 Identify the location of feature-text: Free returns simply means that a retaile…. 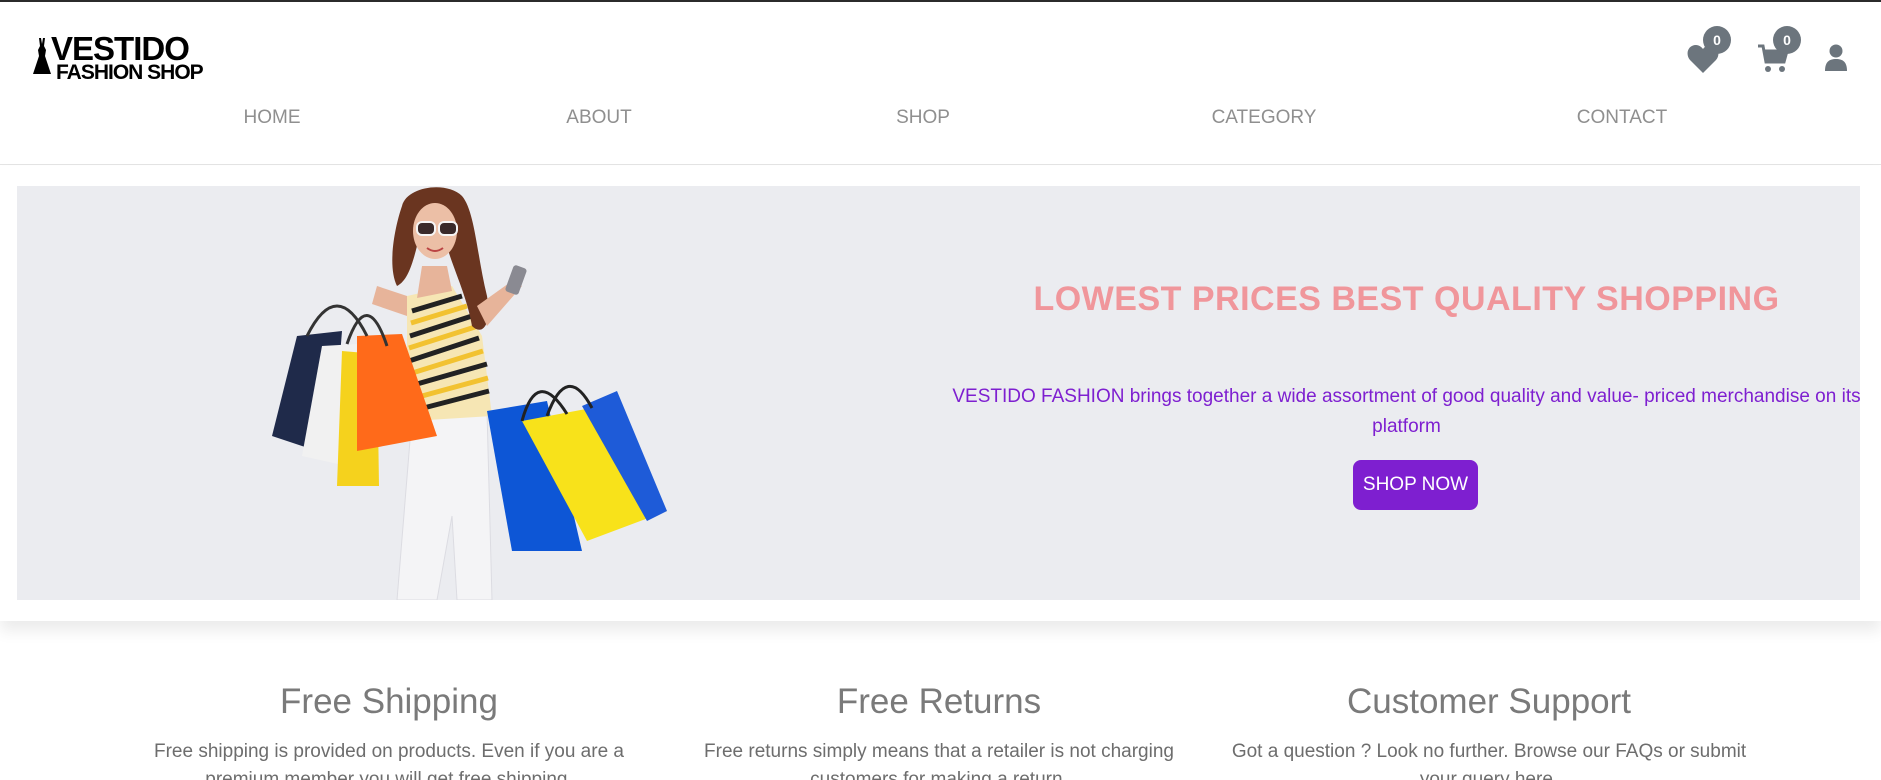
(939, 760).